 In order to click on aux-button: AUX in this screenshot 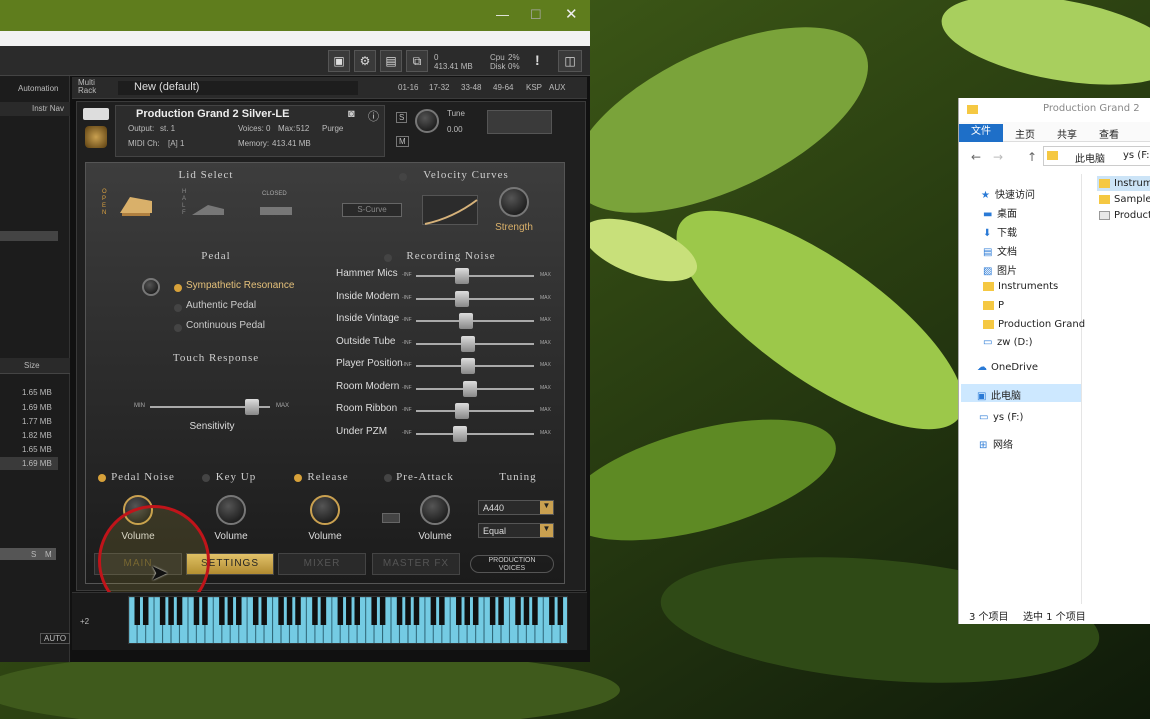, I will do `click(557, 87)`.